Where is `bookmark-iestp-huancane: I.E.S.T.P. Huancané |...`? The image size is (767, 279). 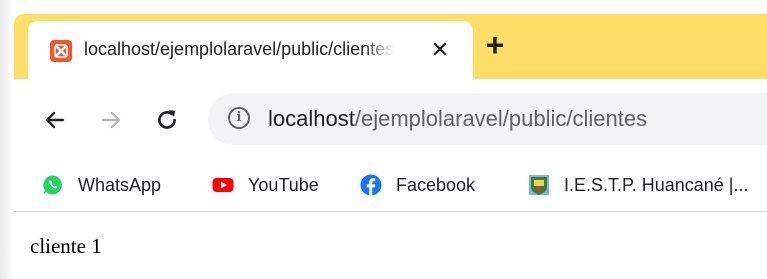
bookmark-iestp-huancane: I.E.S.T.P. Huancané |... is located at coordinates (638, 185).